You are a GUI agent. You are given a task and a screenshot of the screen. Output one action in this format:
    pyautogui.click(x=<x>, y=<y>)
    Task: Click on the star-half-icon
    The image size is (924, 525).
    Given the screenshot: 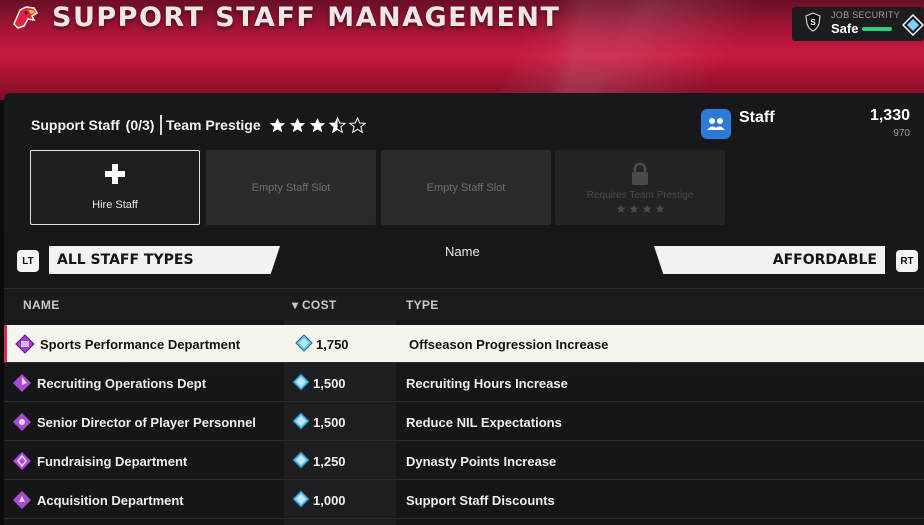 What is the action you would take?
    pyautogui.click(x=337, y=124)
    